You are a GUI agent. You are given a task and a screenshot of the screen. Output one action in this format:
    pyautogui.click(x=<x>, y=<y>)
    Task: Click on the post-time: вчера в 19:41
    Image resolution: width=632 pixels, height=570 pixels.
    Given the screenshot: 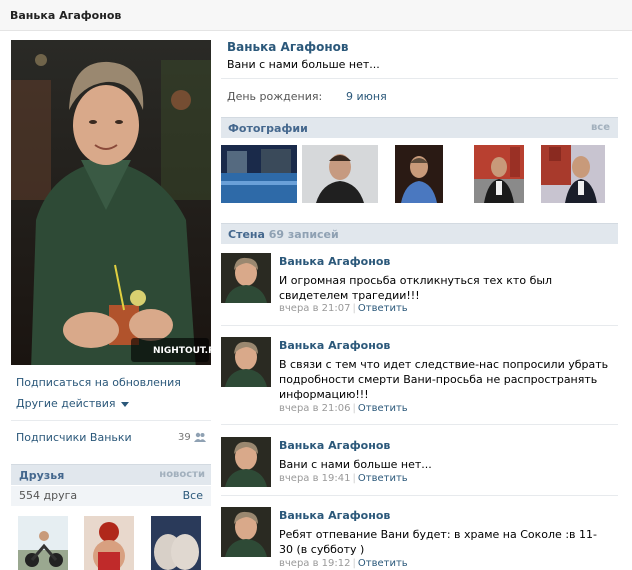 What is the action you would take?
    pyautogui.click(x=315, y=478)
    